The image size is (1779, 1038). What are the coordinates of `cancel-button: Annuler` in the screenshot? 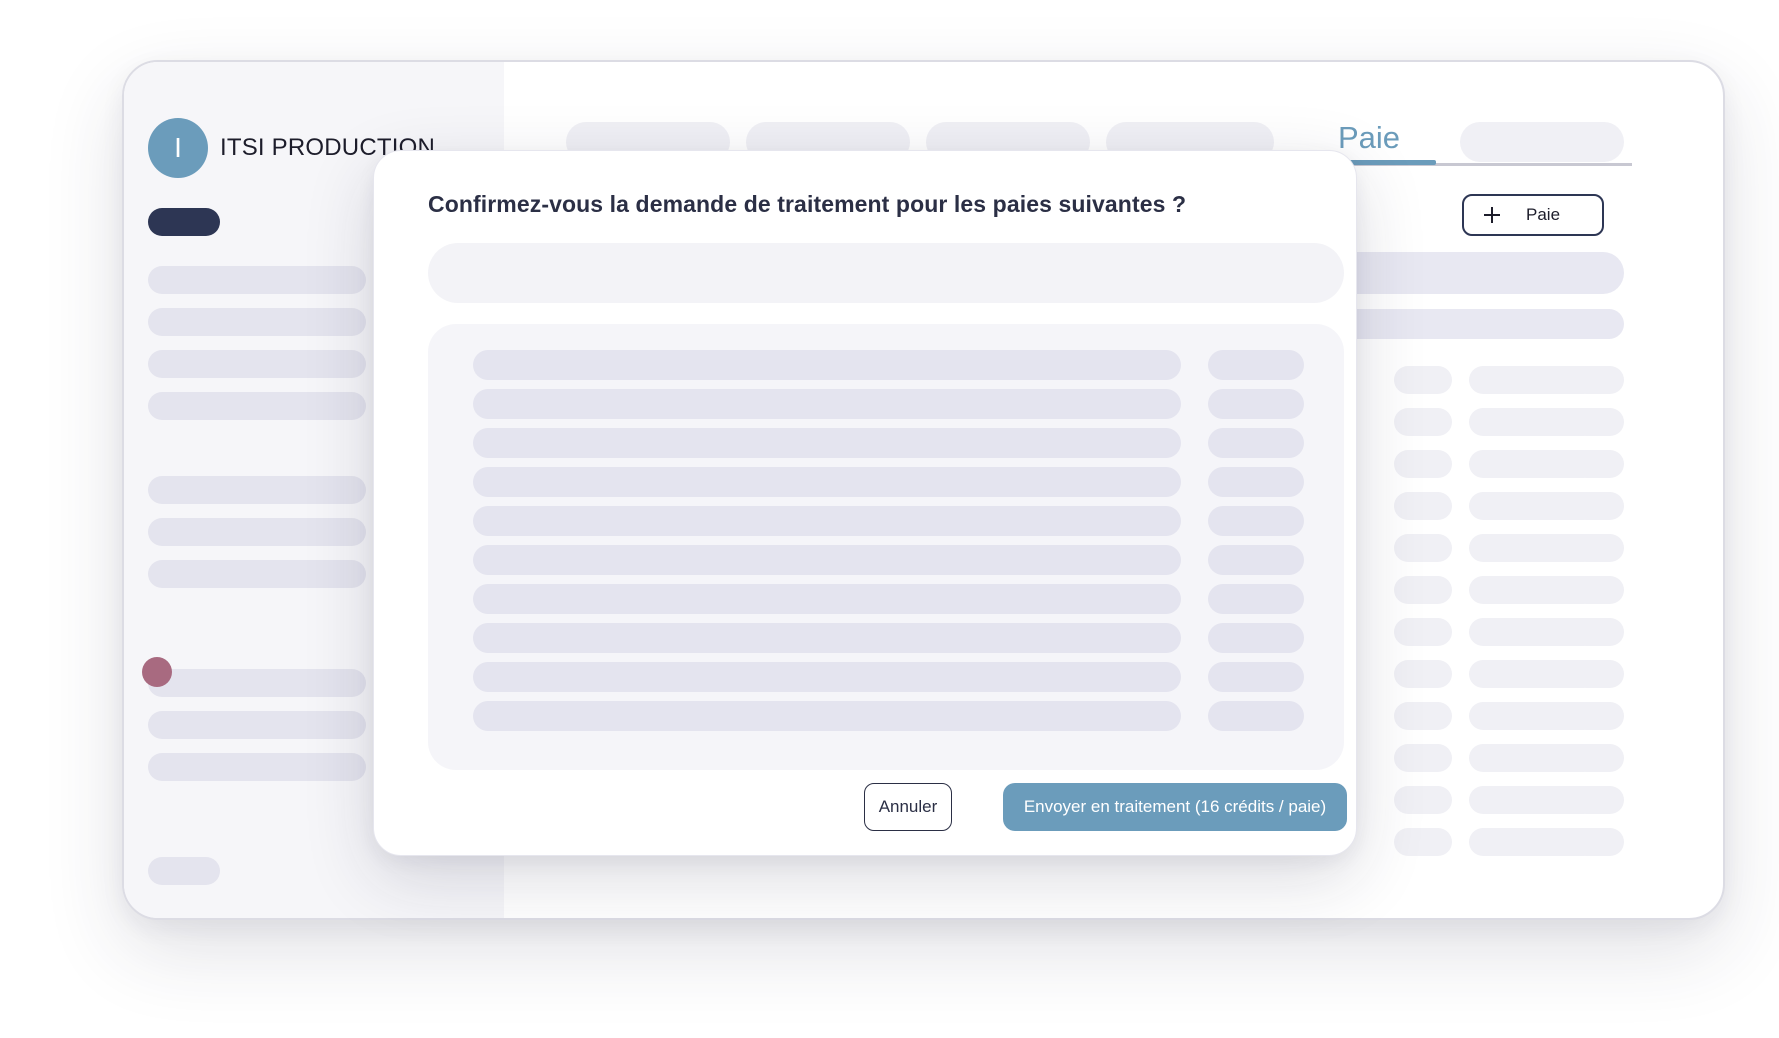 It's located at (908, 807).